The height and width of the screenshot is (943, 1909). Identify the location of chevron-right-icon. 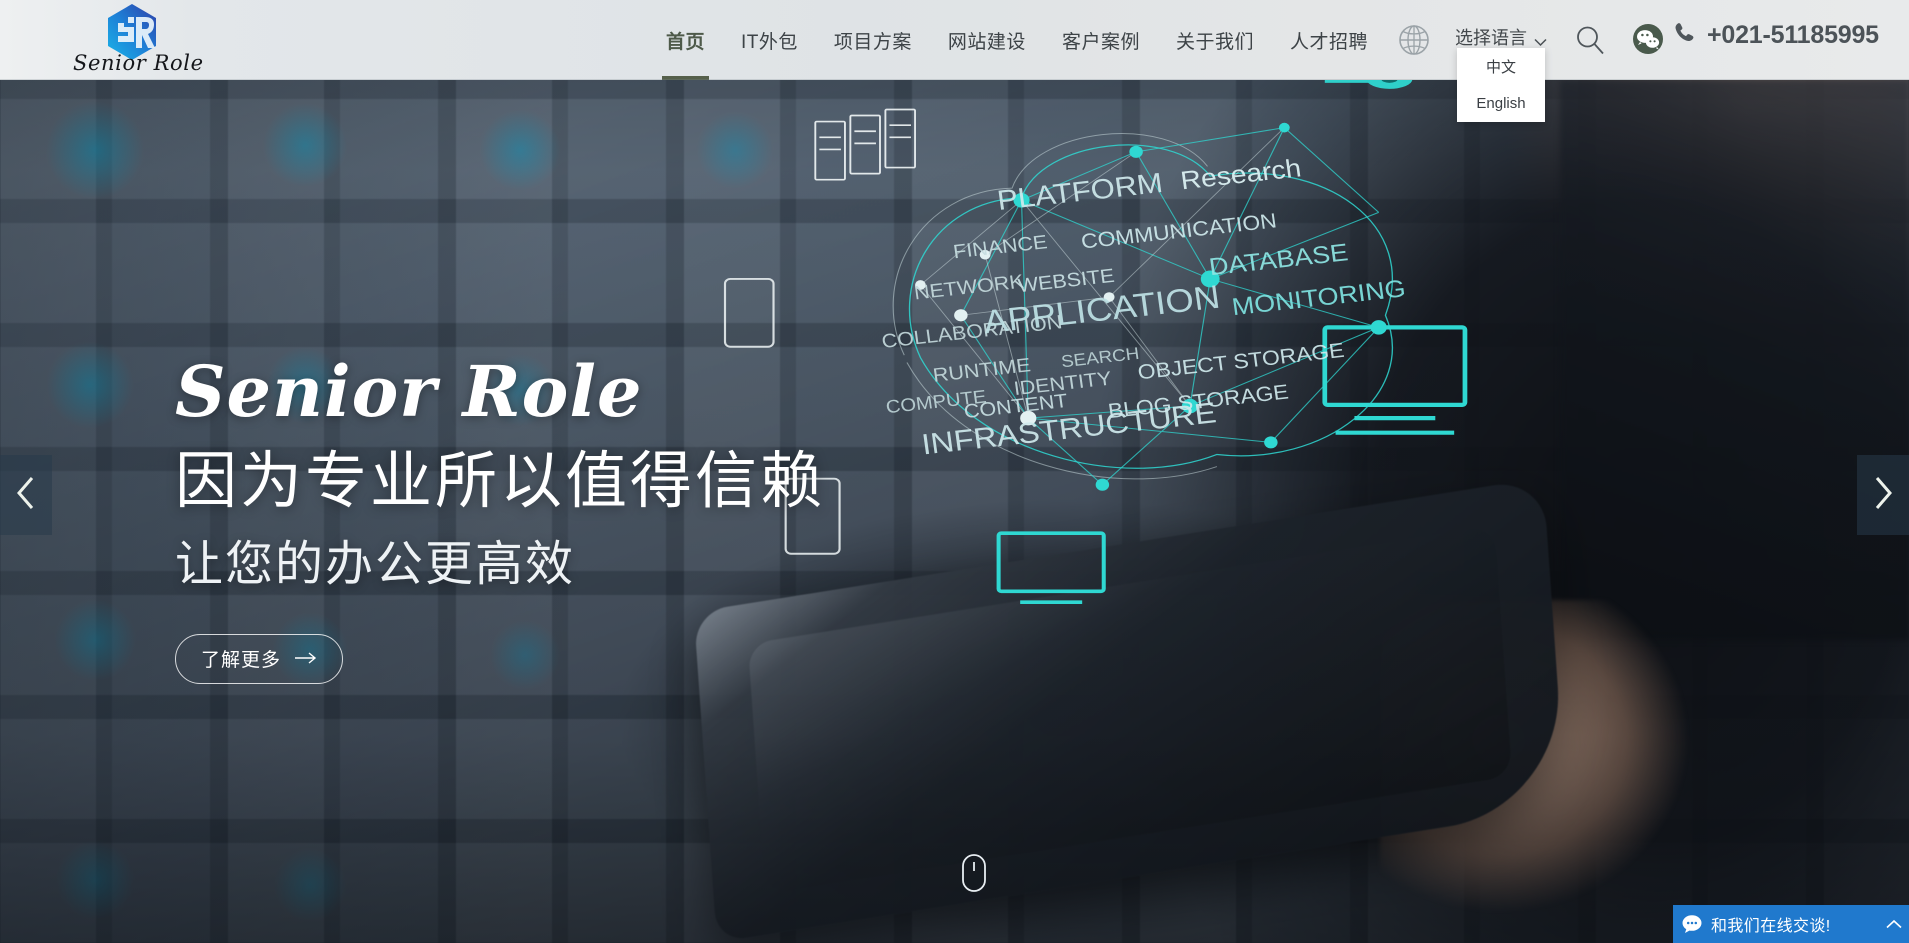
(1883, 495).